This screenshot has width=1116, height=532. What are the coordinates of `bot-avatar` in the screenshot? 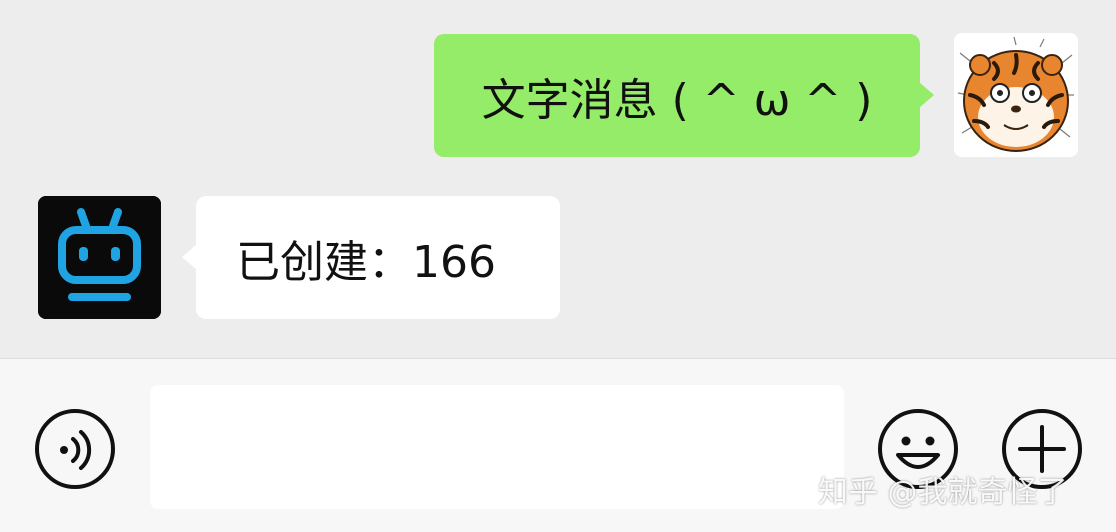 It's located at (99, 257).